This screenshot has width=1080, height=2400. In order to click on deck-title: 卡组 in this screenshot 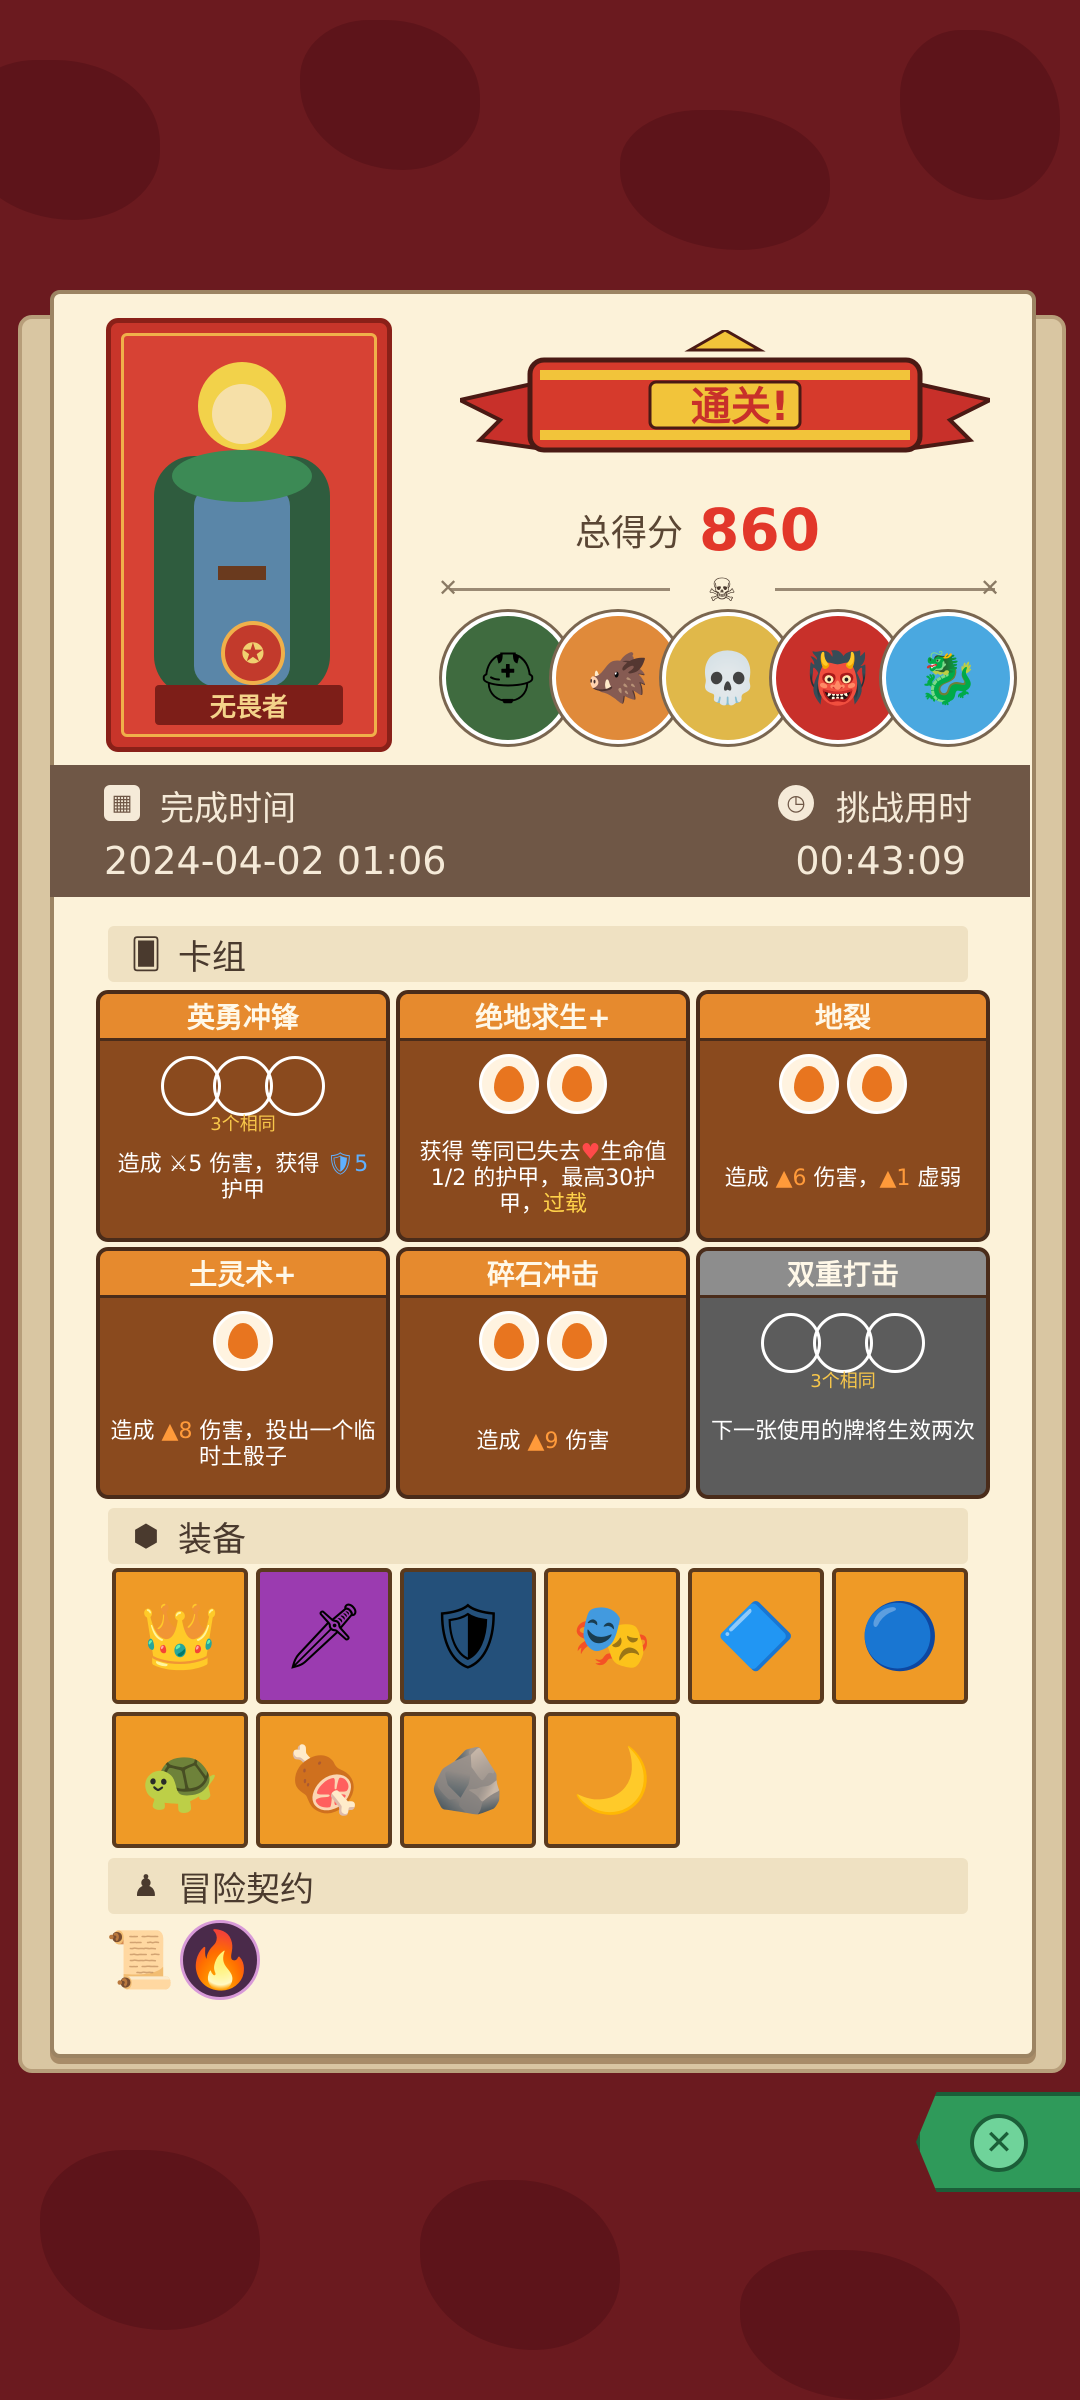, I will do `click(212, 957)`.